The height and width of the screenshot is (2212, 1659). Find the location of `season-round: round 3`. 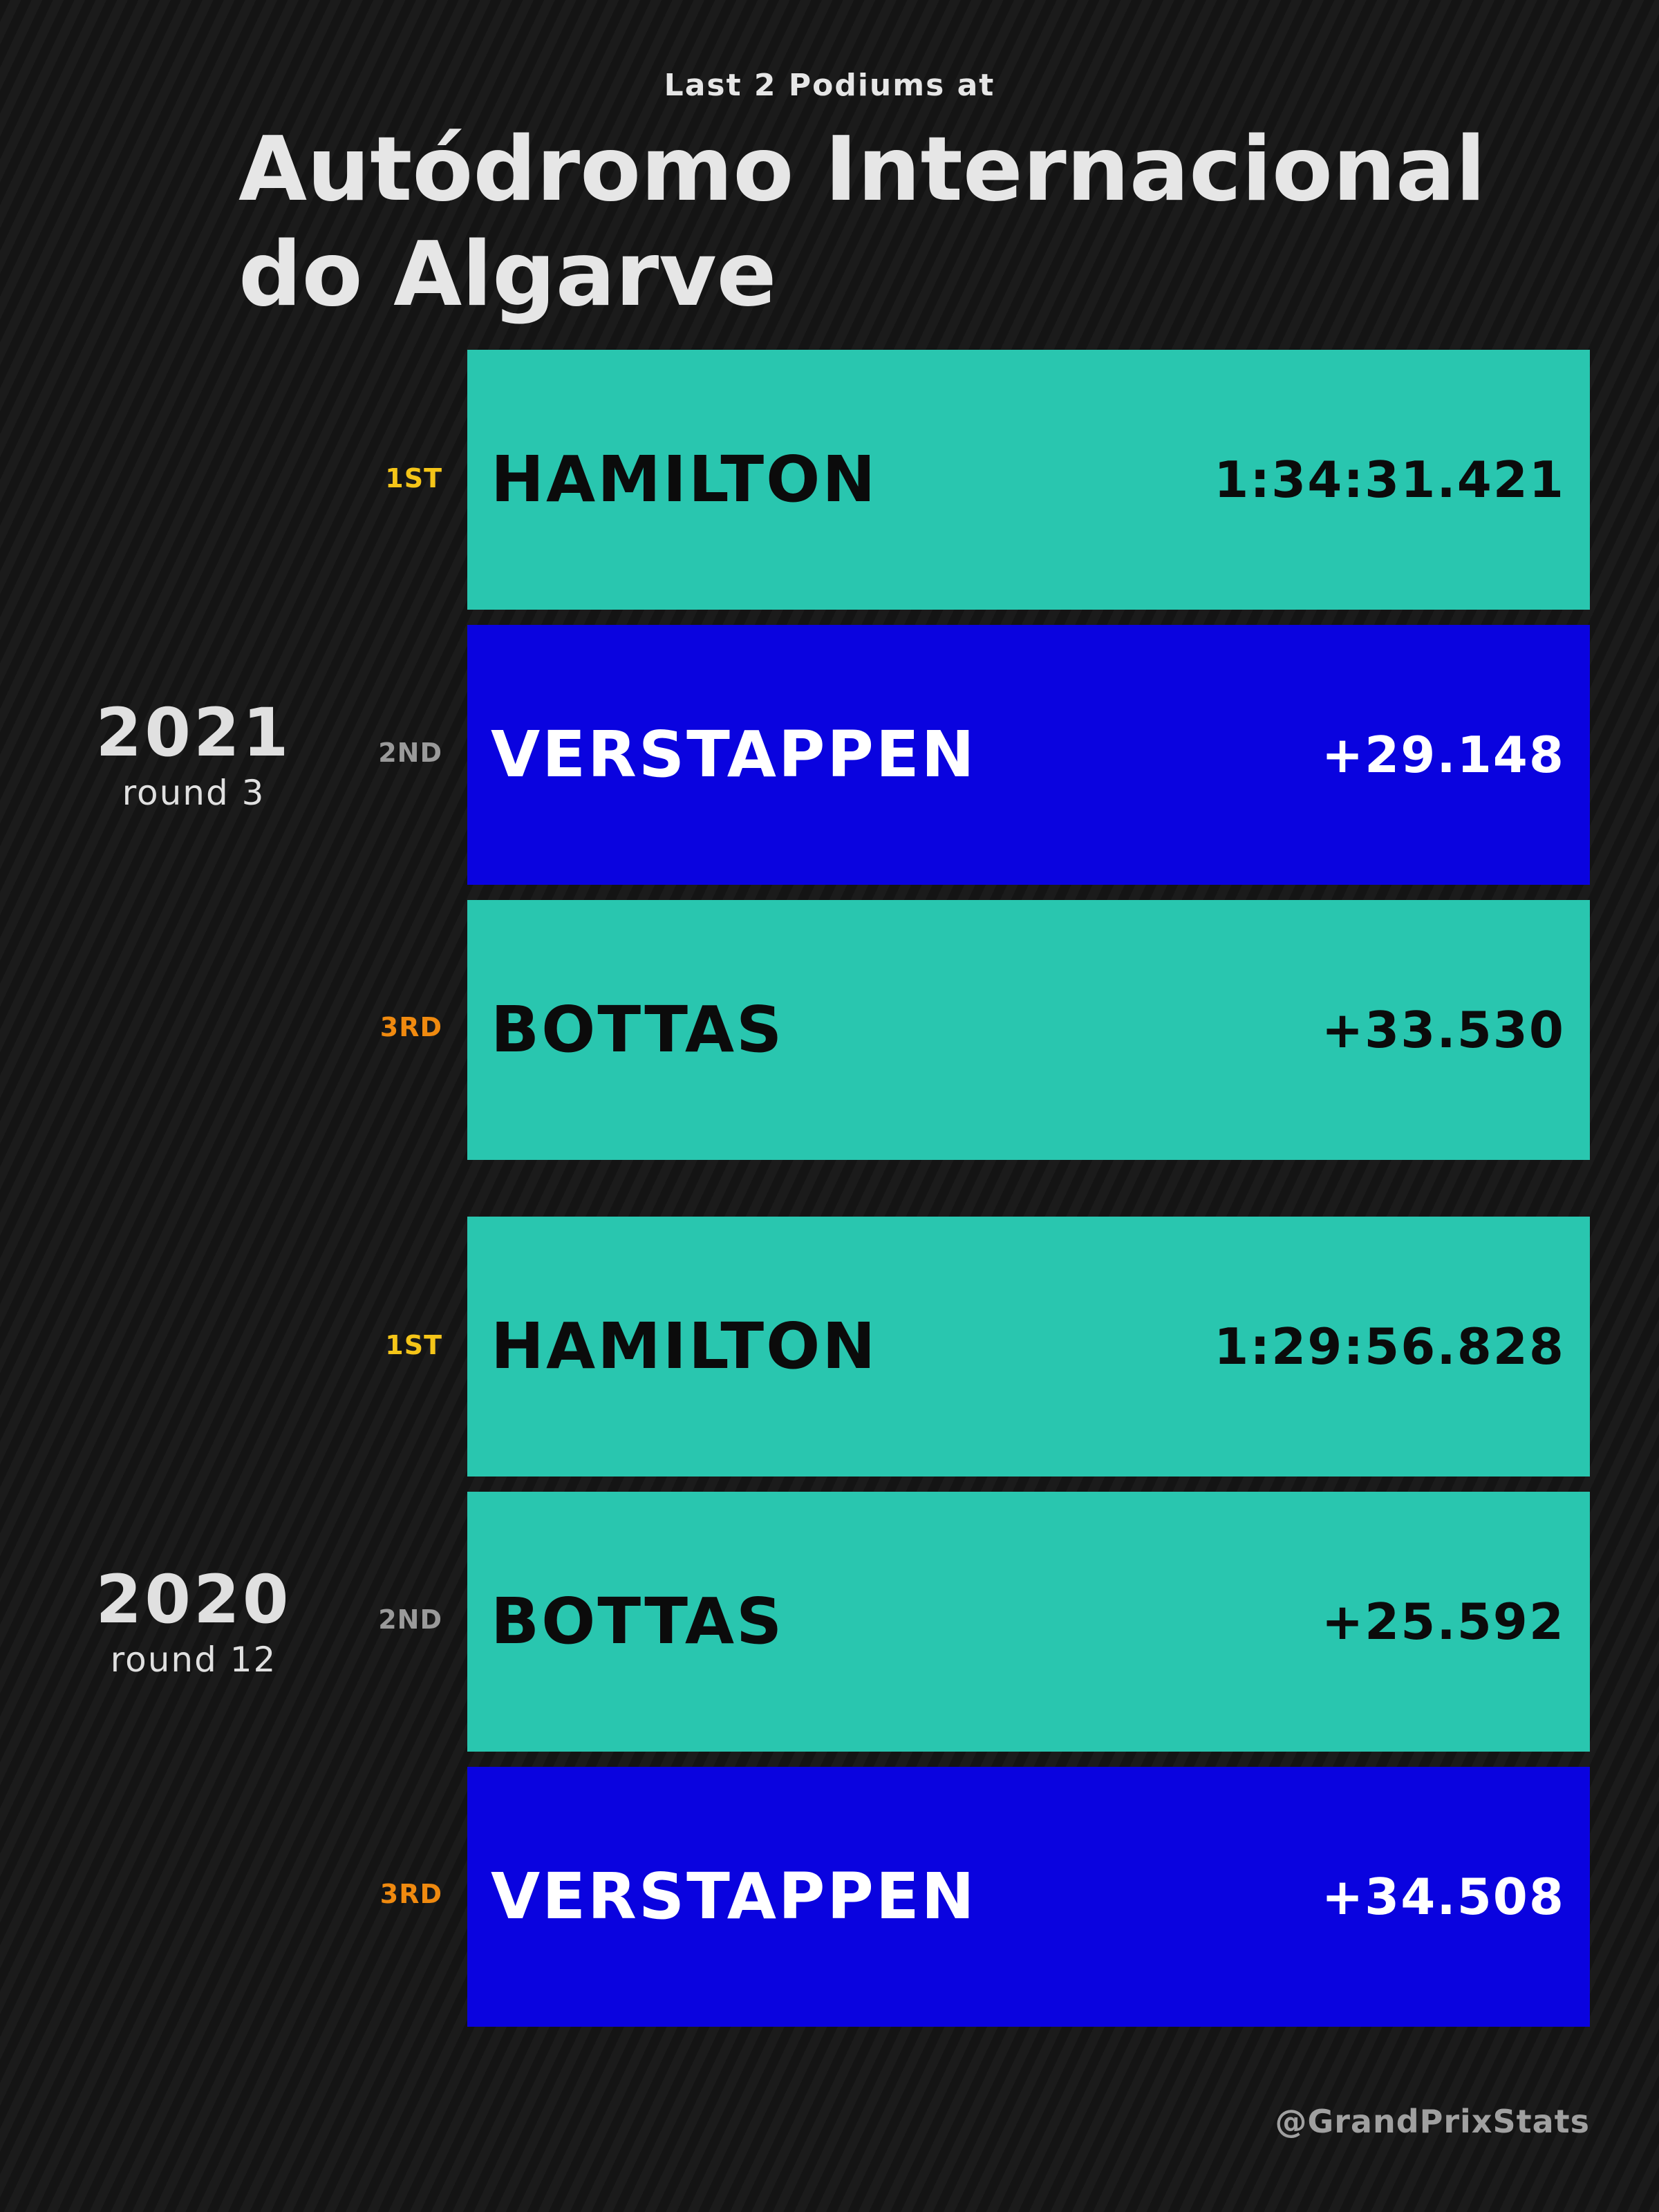

season-round: round 3 is located at coordinates (194, 793).